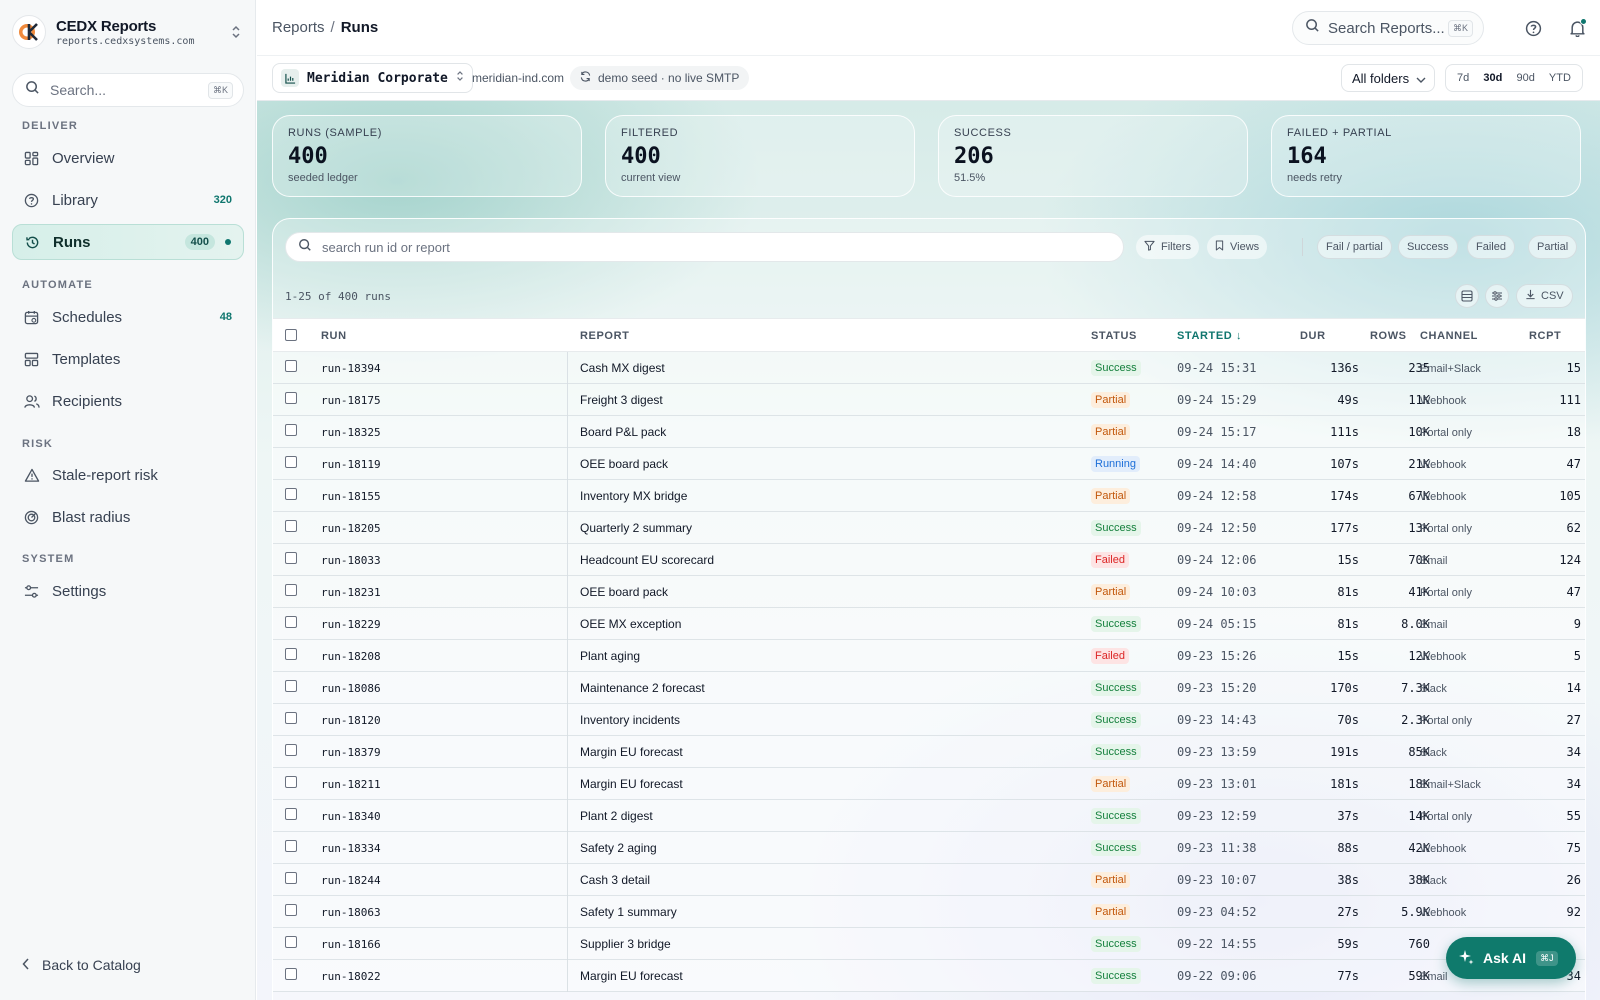  What do you see at coordinates (1560, 78) in the screenshot?
I see `range-ytd: YTD` at bounding box center [1560, 78].